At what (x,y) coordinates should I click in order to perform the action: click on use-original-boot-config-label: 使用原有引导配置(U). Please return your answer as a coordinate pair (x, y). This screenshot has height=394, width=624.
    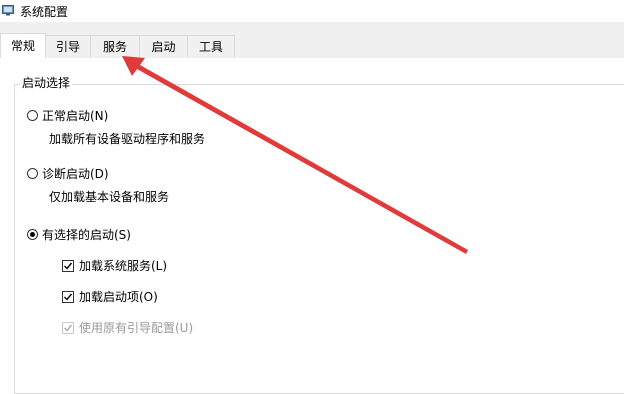
    Looking at the image, I should click on (136, 328).